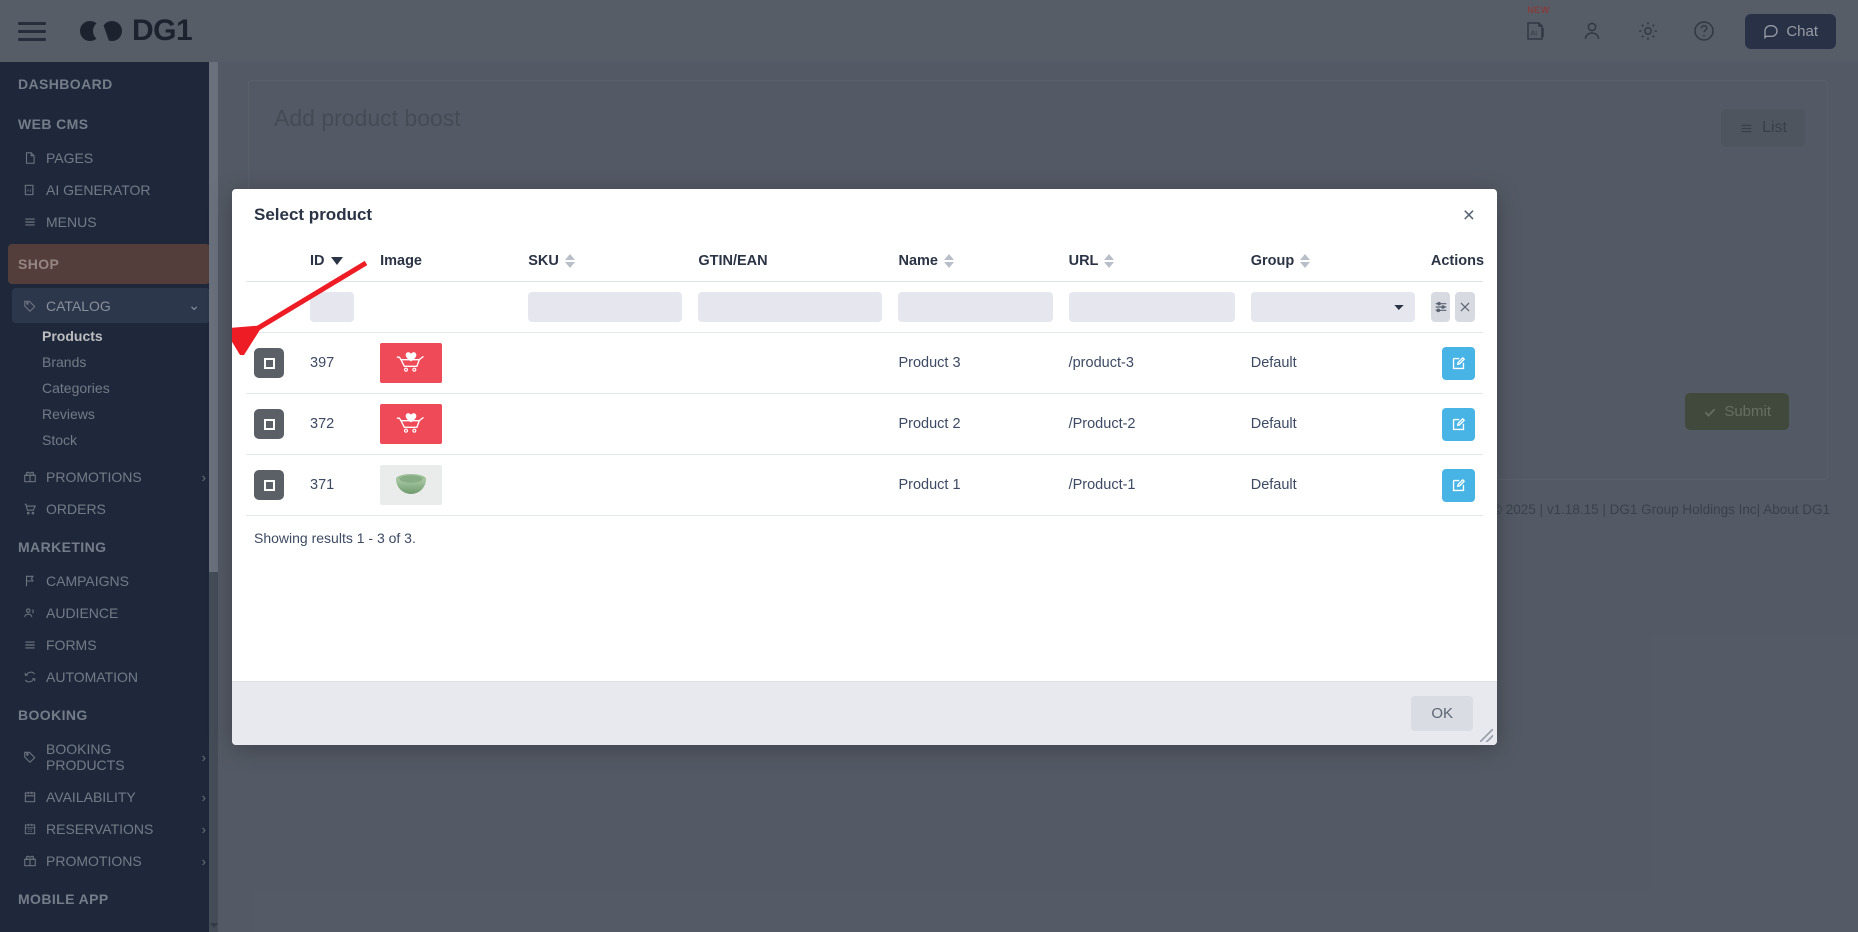 The image size is (1858, 932). I want to click on table-row: 397 Product 3 /product-3 Default, so click(864, 363).